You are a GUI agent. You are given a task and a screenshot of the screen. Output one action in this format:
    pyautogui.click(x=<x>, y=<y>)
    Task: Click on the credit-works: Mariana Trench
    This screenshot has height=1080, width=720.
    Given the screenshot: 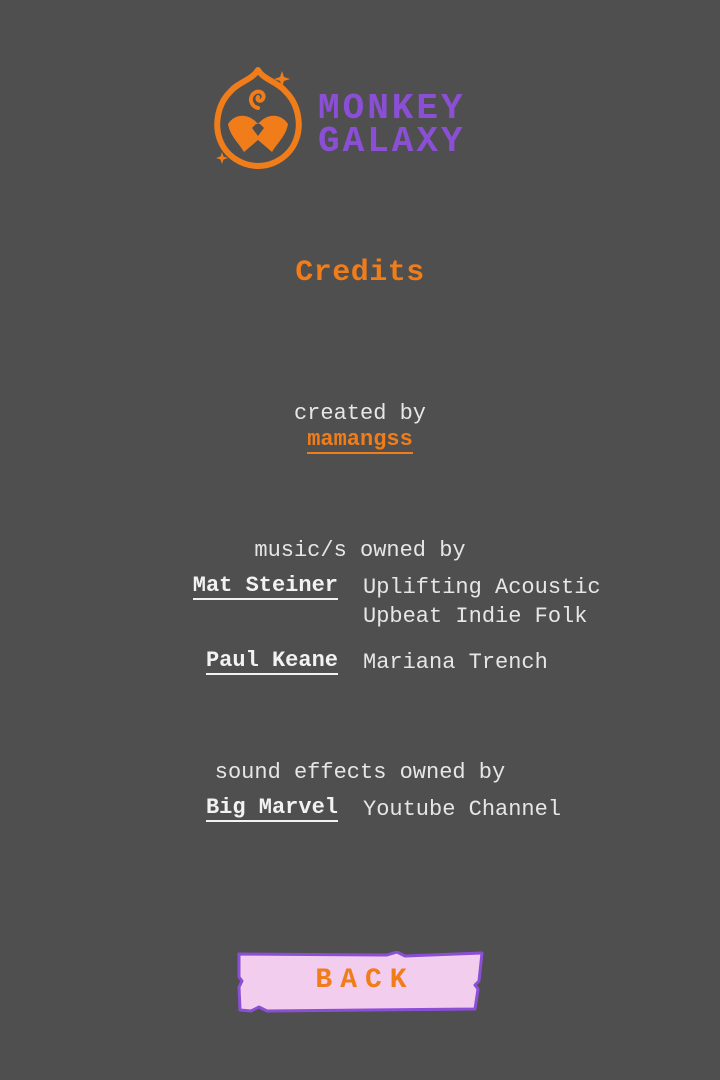 What is the action you would take?
    pyautogui.click(x=455, y=662)
    